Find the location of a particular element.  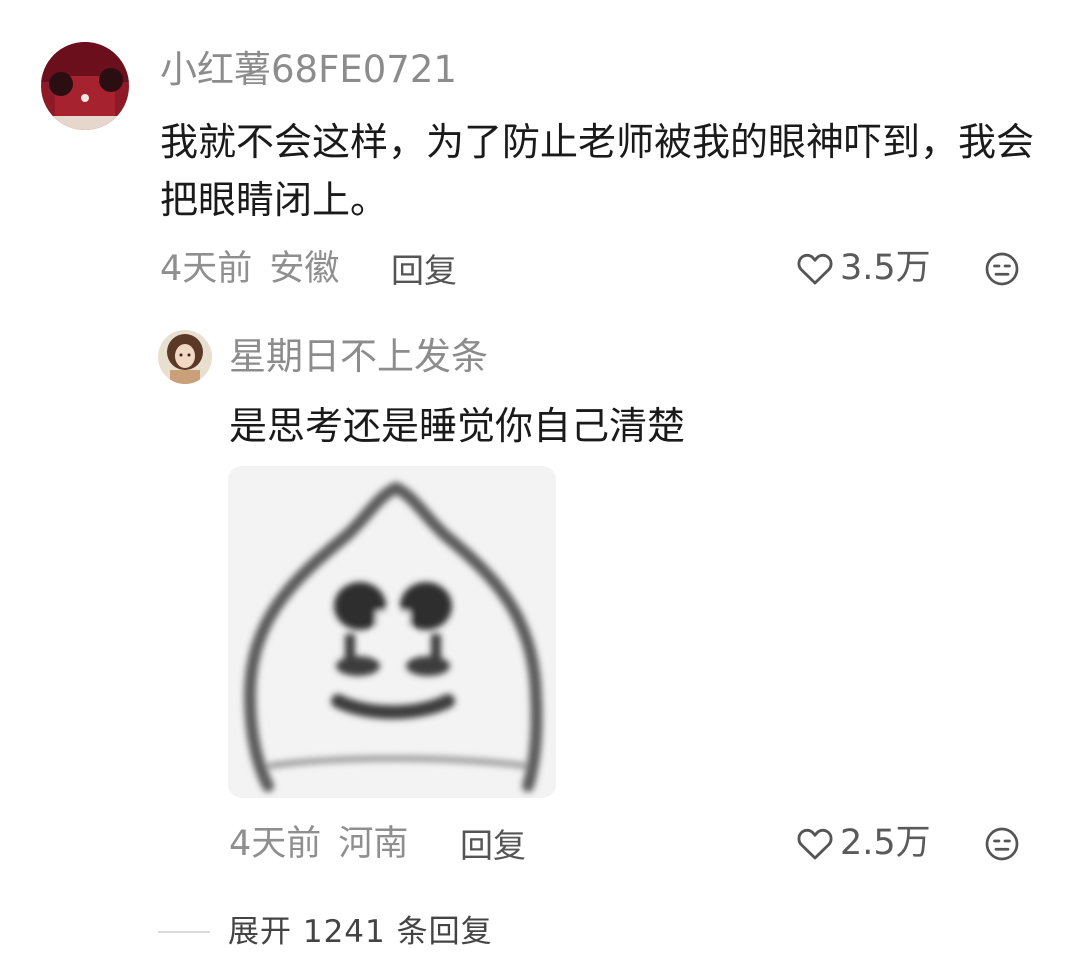

comment-meta: 4天前 安徽 is located at coordinates (249, 269).